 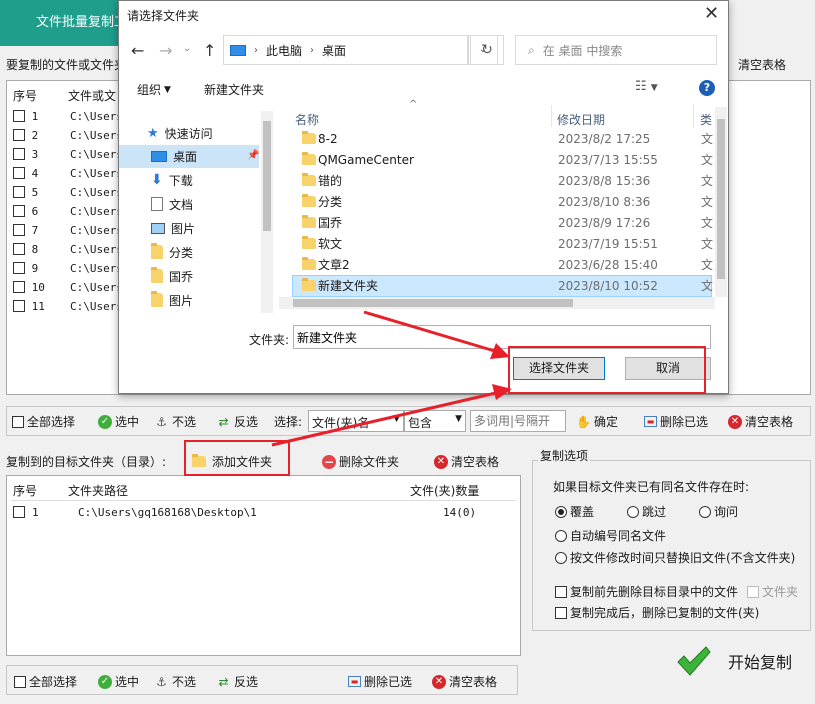 What do you see at coordinates (391, 378) in the screenshot?
I see `annotation-arrows` at bounding box center [391, 378].